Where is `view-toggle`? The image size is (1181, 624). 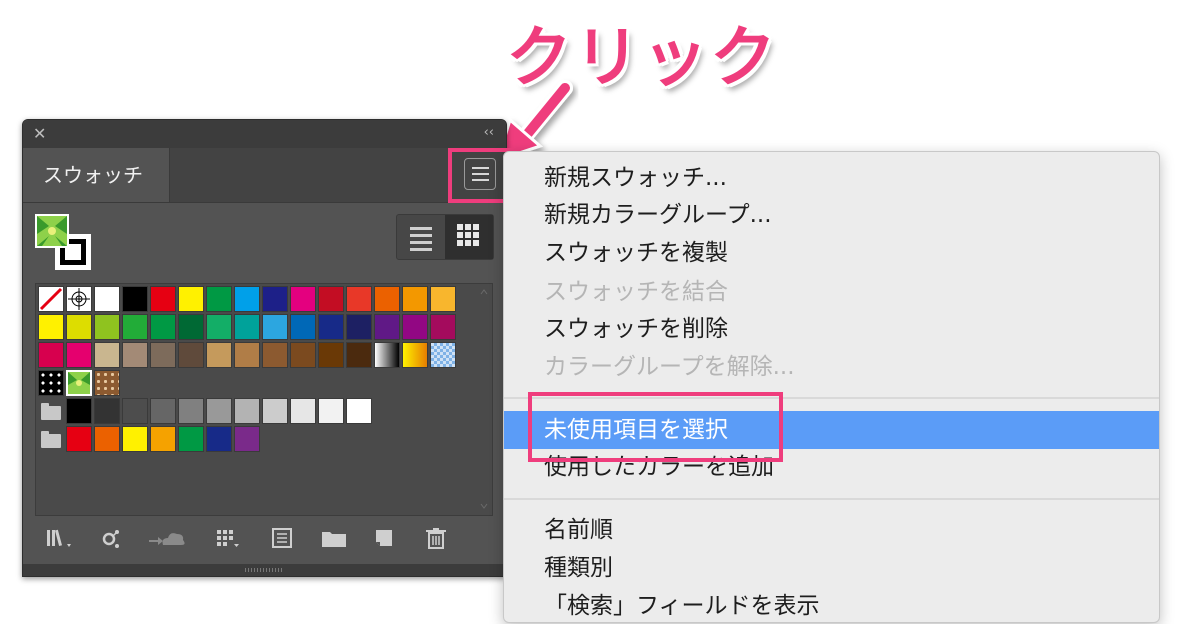
view-toggle is located at coordinates (445, 237).